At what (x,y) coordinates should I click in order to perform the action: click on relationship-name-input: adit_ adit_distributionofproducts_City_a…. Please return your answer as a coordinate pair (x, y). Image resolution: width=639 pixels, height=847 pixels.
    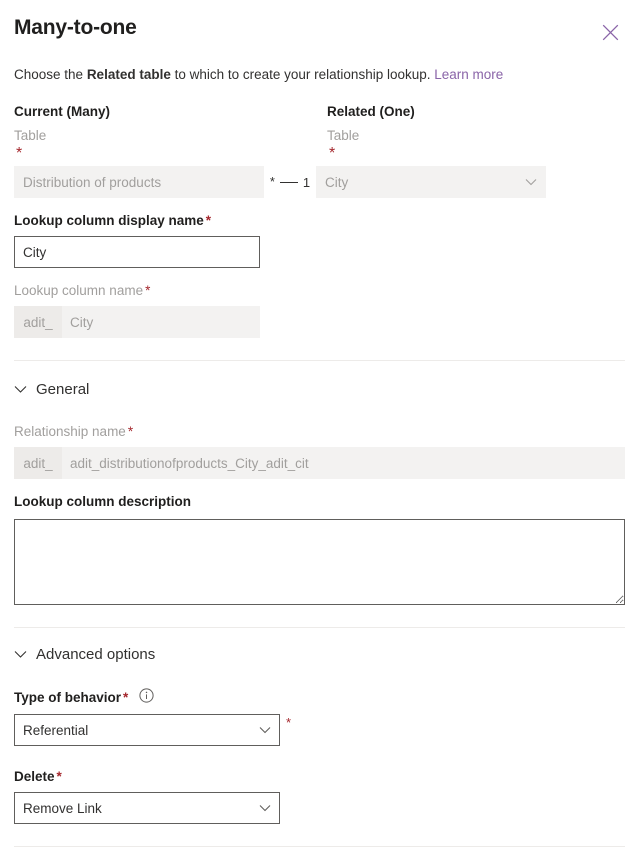
    Looking at the image, I should click on (319, 463).